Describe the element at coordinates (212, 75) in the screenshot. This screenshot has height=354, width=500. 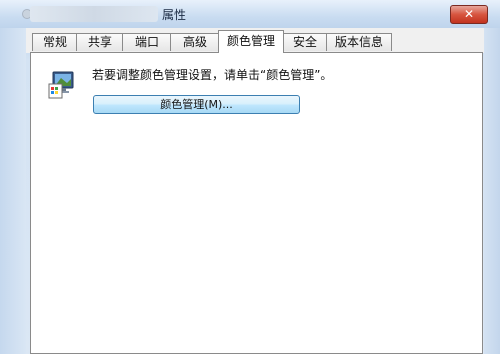
I see `color-management-info-text: 若要调整颜色管理设置，请单击“颜色管理”。` at that location.